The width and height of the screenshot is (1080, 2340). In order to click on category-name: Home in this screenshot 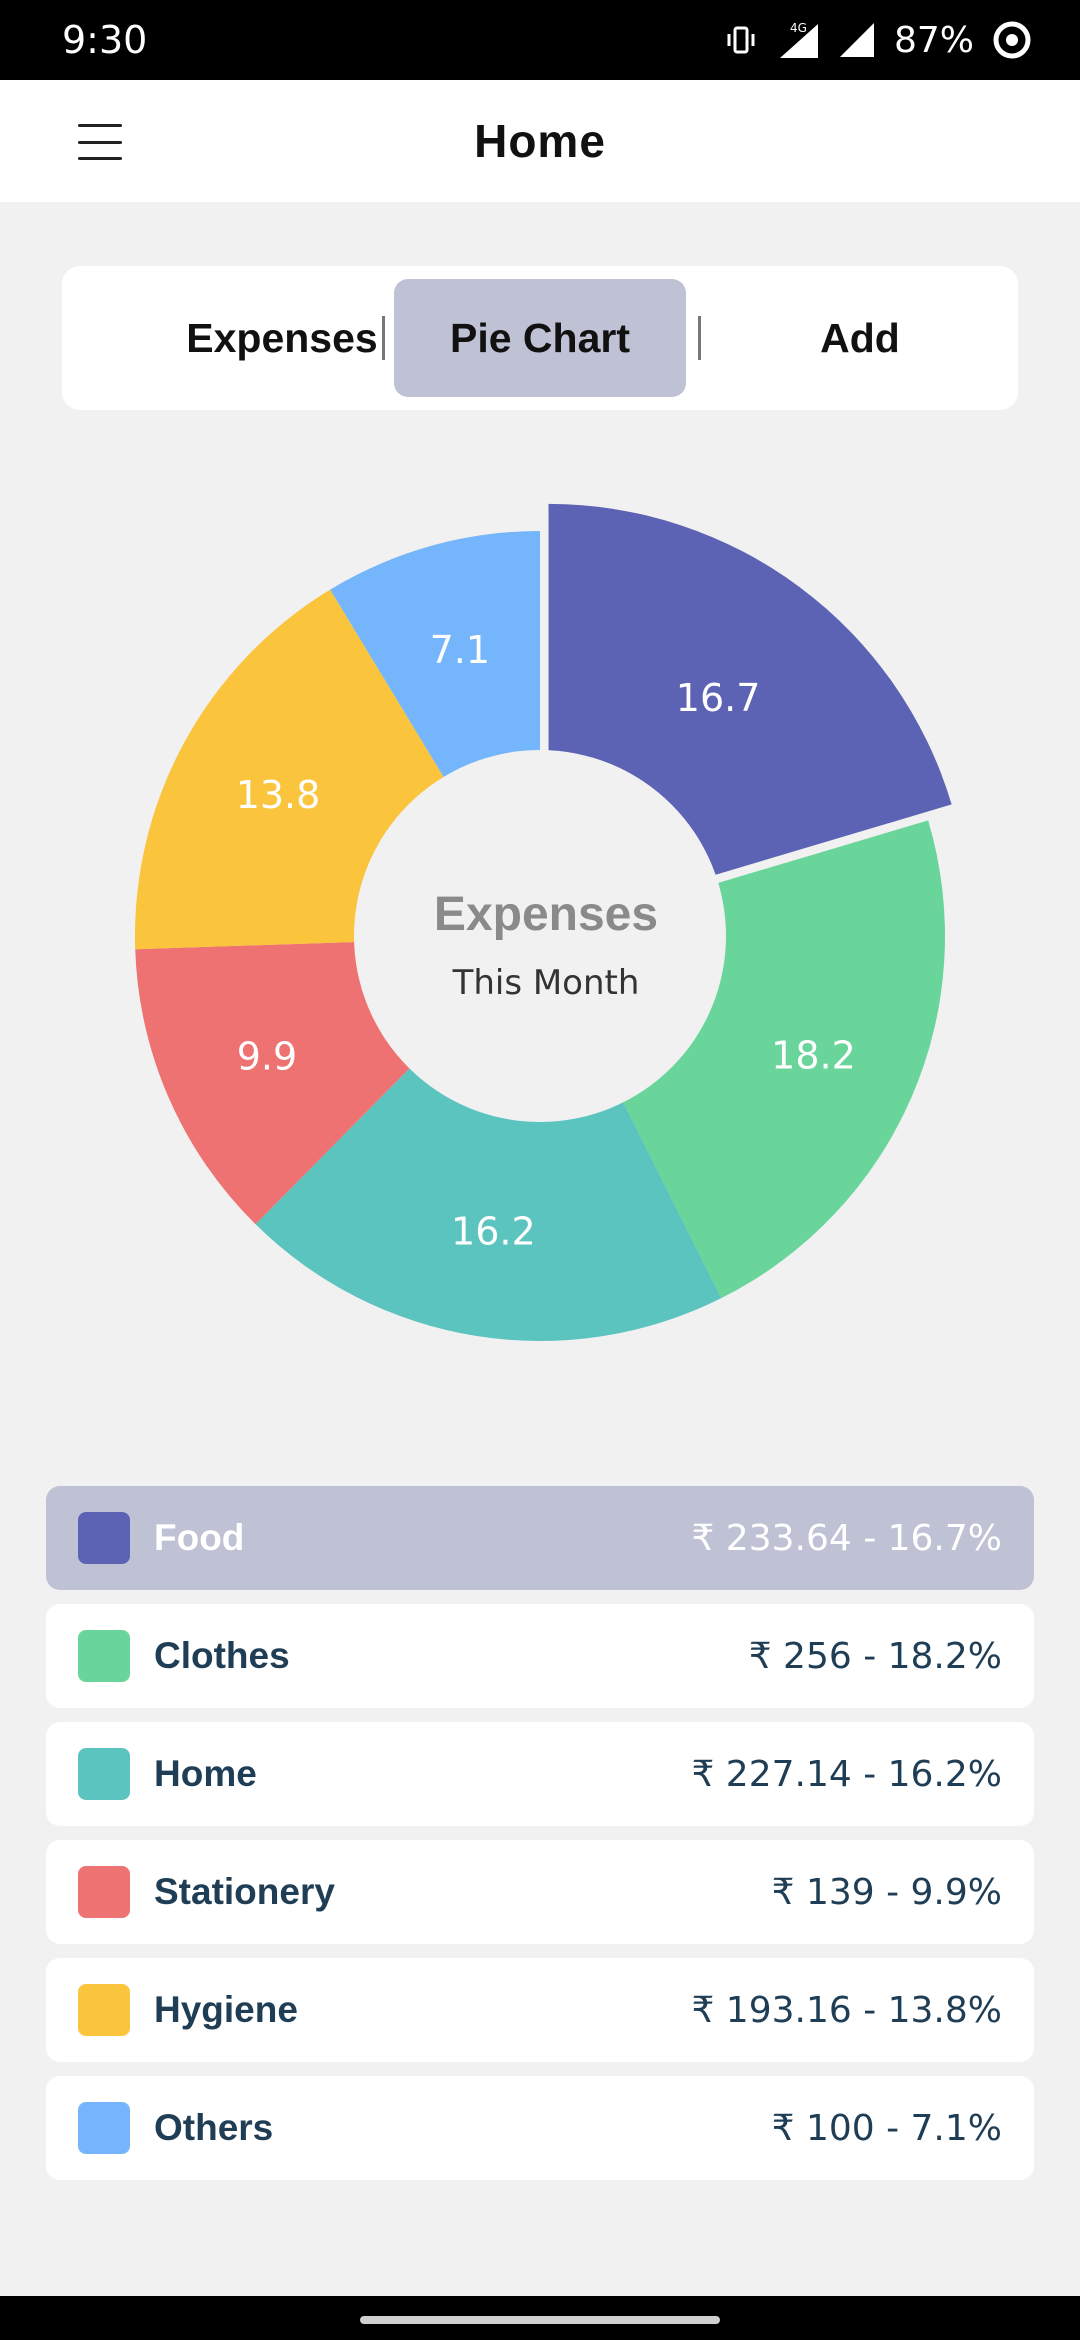, I will do `click(205, 1773)`.